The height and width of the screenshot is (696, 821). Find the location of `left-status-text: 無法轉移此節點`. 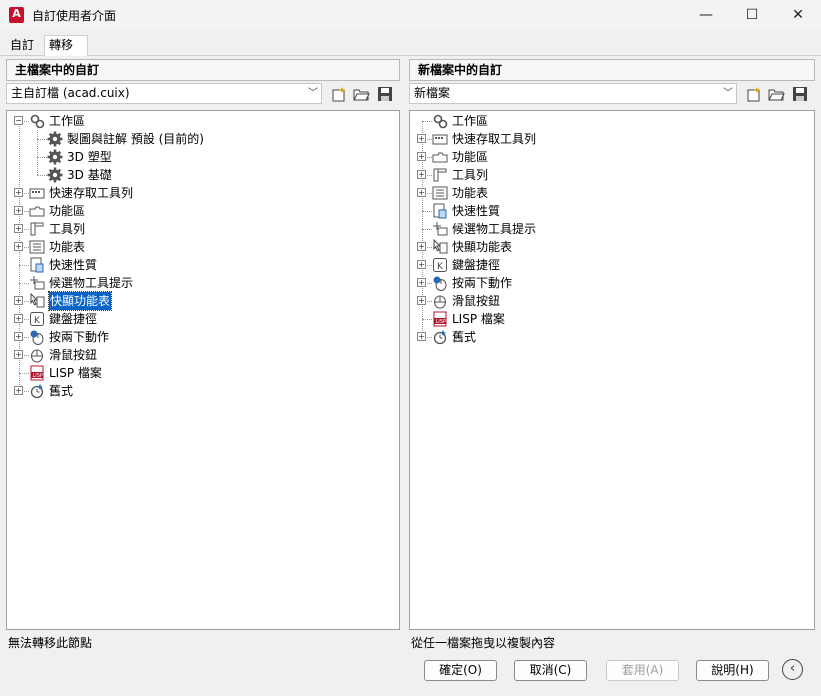

left-status-text: 無法轉移此節點 is located at coordinates (50, 643).